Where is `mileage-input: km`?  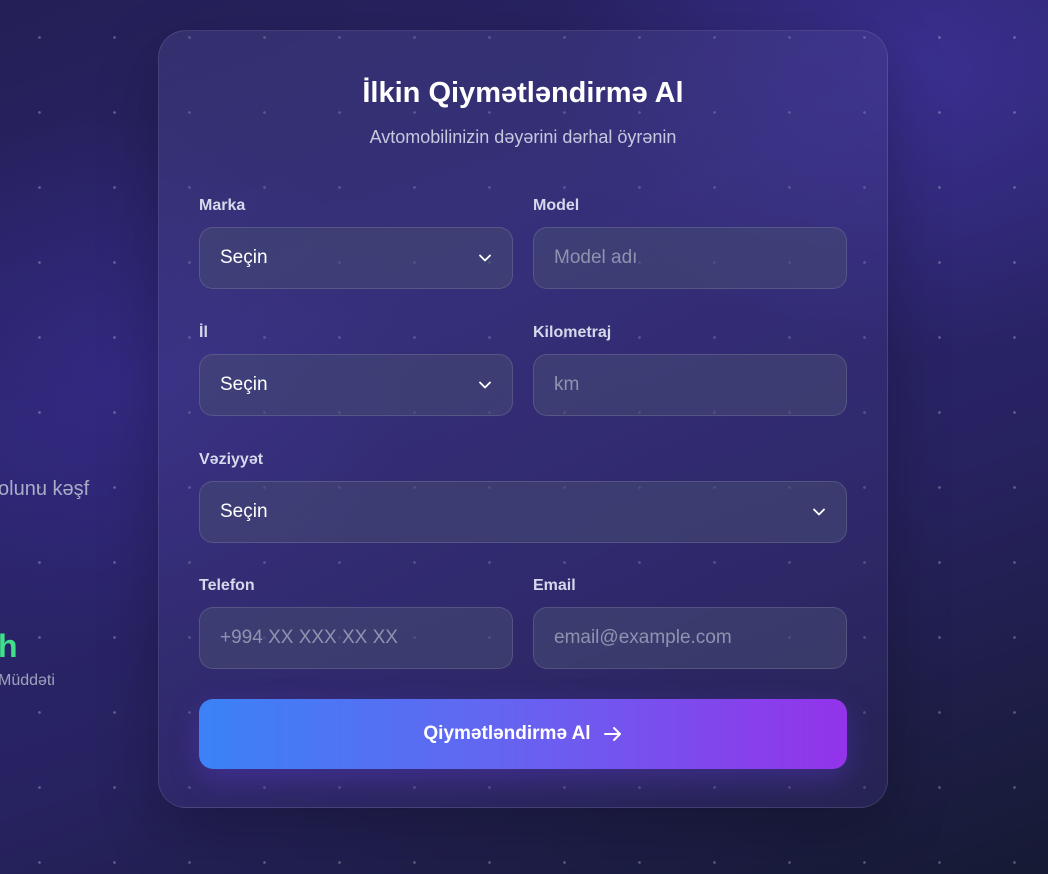
mileage-input: km is located at coordinates (690, 385).